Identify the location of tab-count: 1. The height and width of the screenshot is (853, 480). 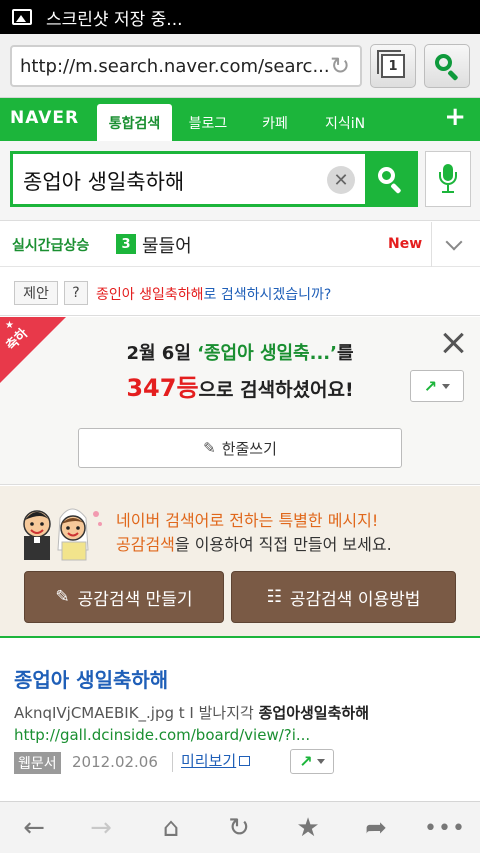
(393, 66).